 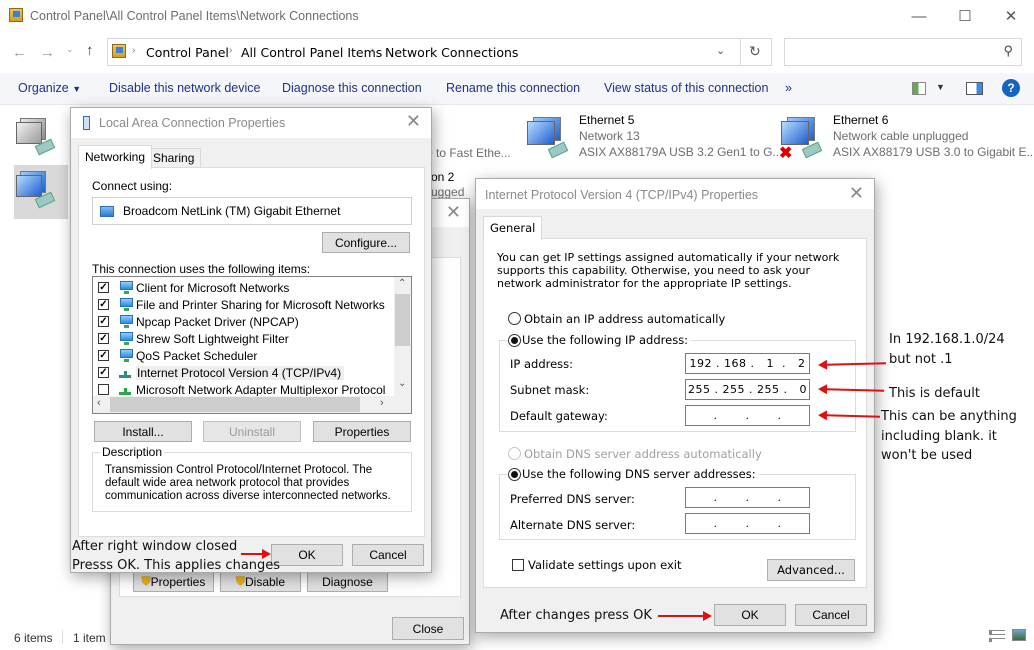 I want to click on adapter-icon, so click(x=107, y=211).